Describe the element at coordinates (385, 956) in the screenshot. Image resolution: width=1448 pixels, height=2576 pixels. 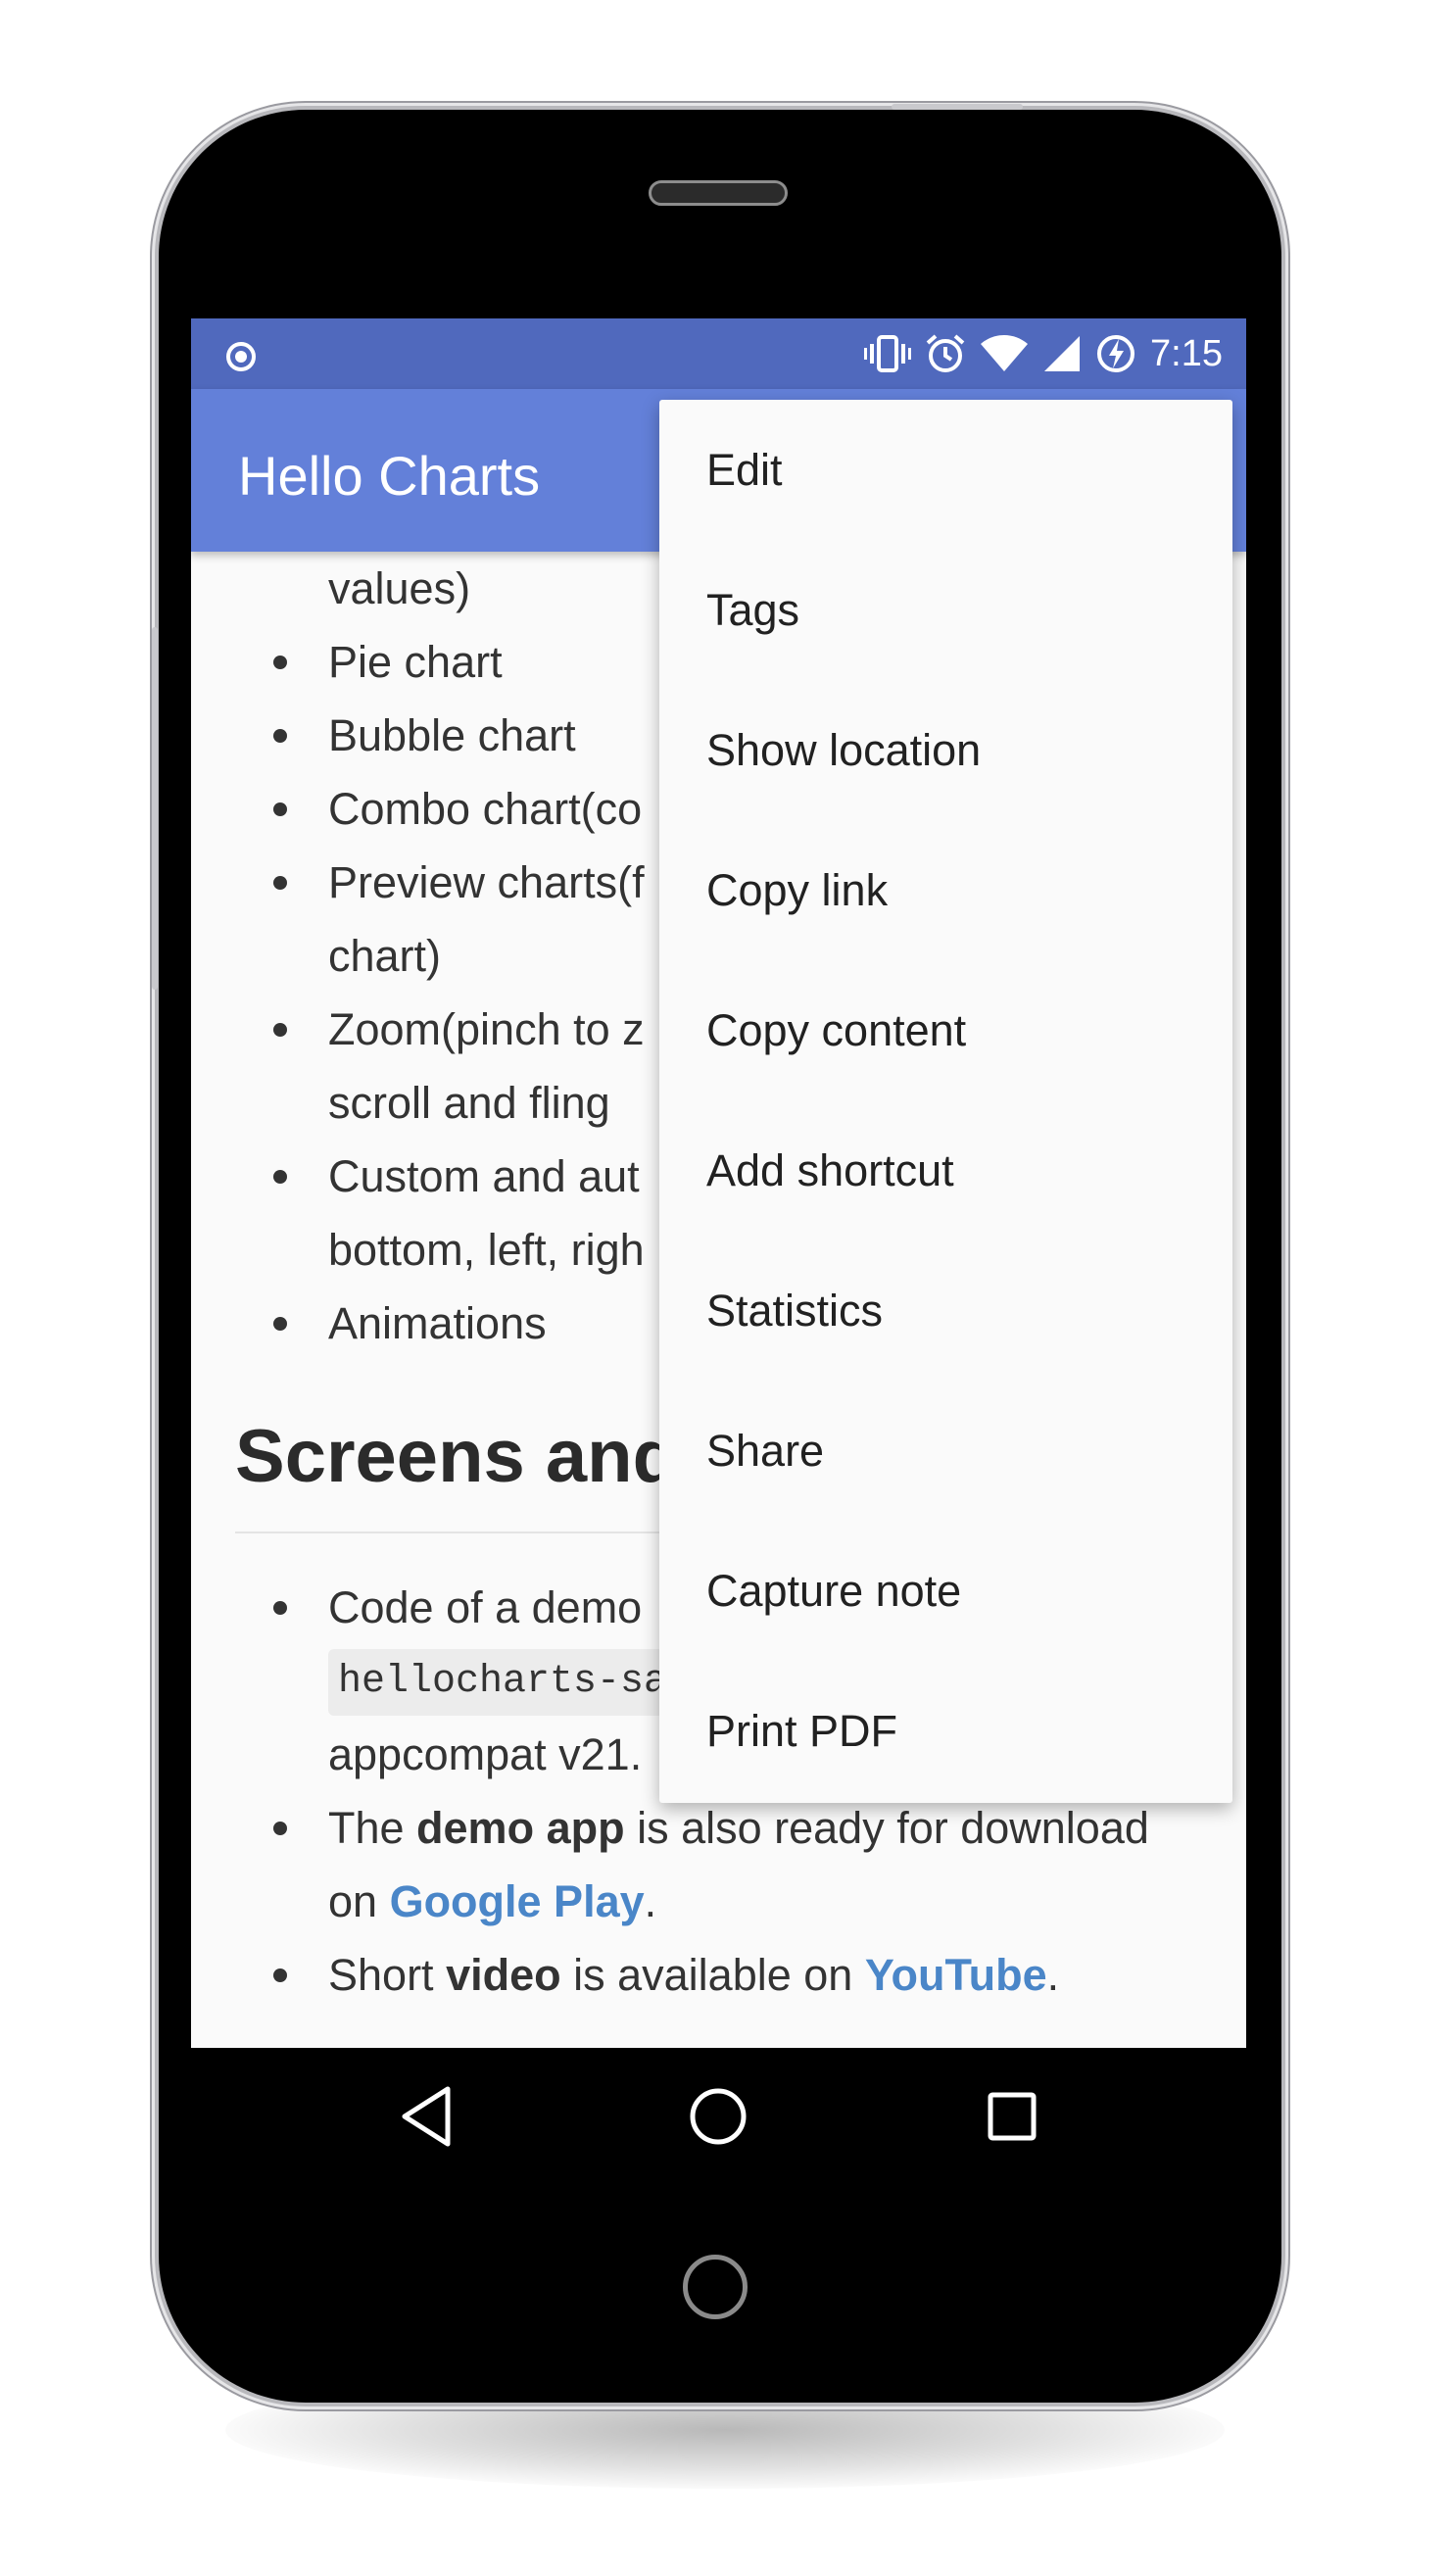
I see `list-item: chart)` at that location.